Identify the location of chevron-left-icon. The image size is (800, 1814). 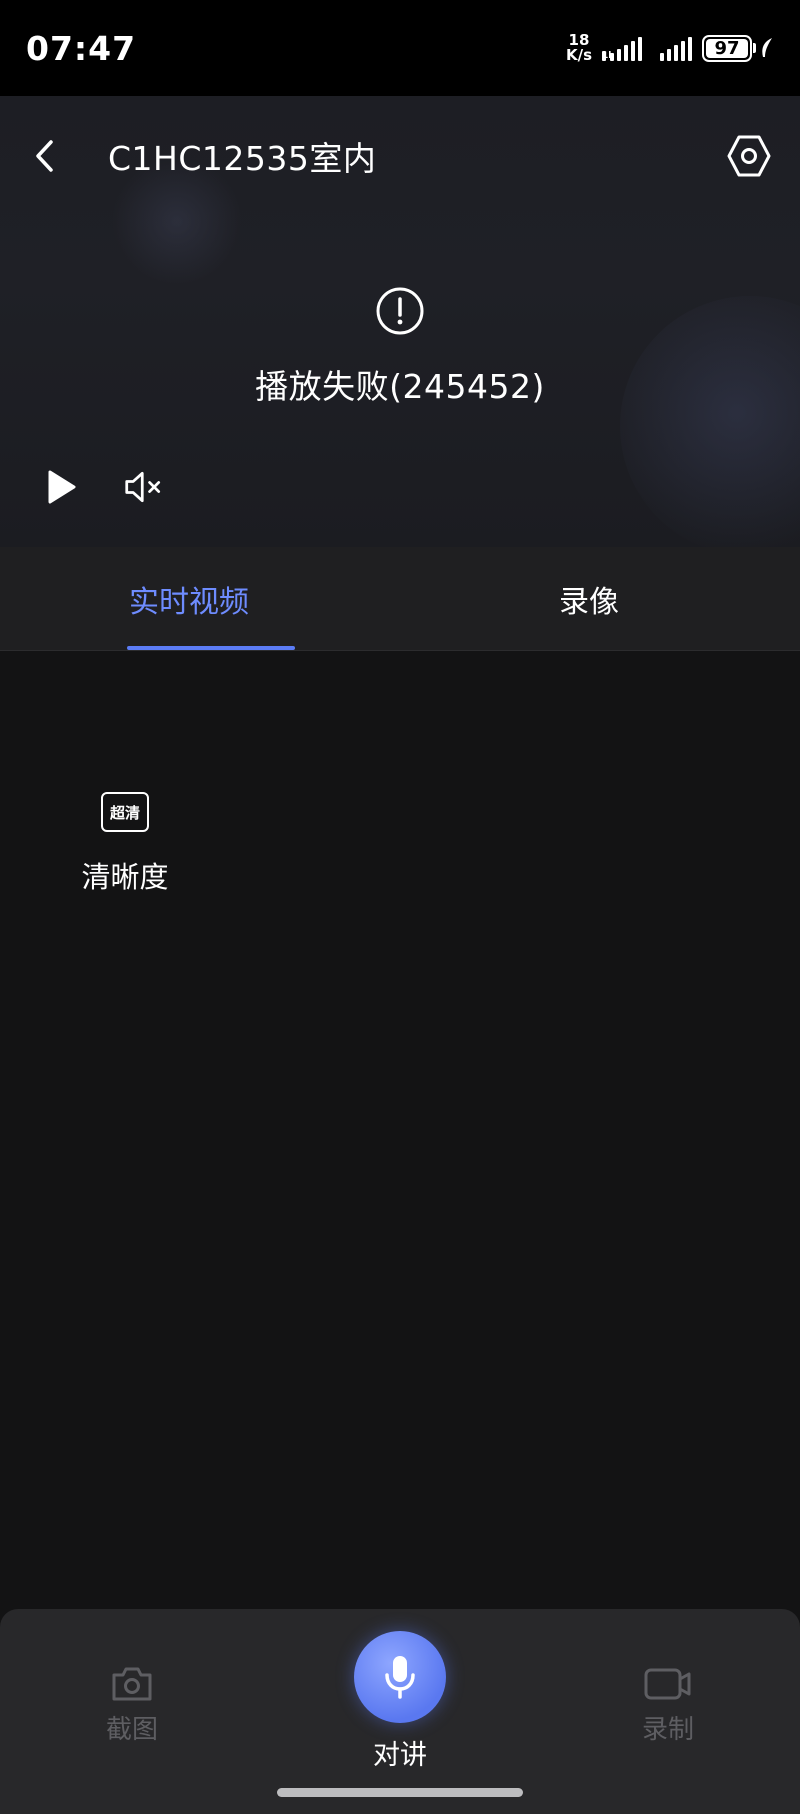
(44, 156).